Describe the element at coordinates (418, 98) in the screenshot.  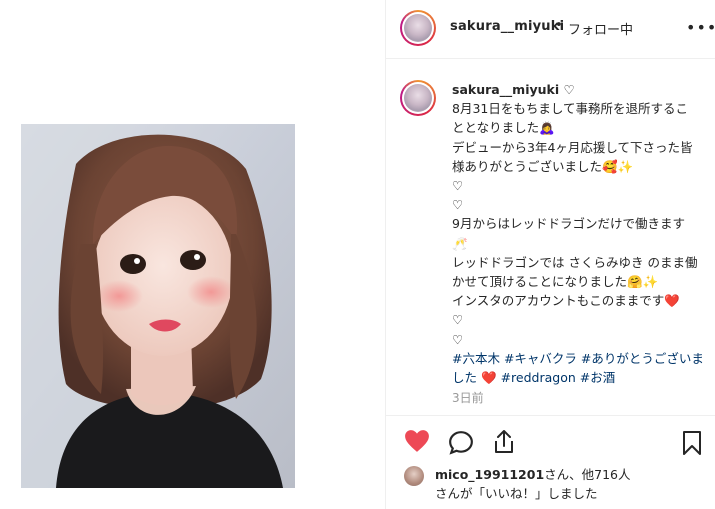
I see `caption-avatar` at that location.